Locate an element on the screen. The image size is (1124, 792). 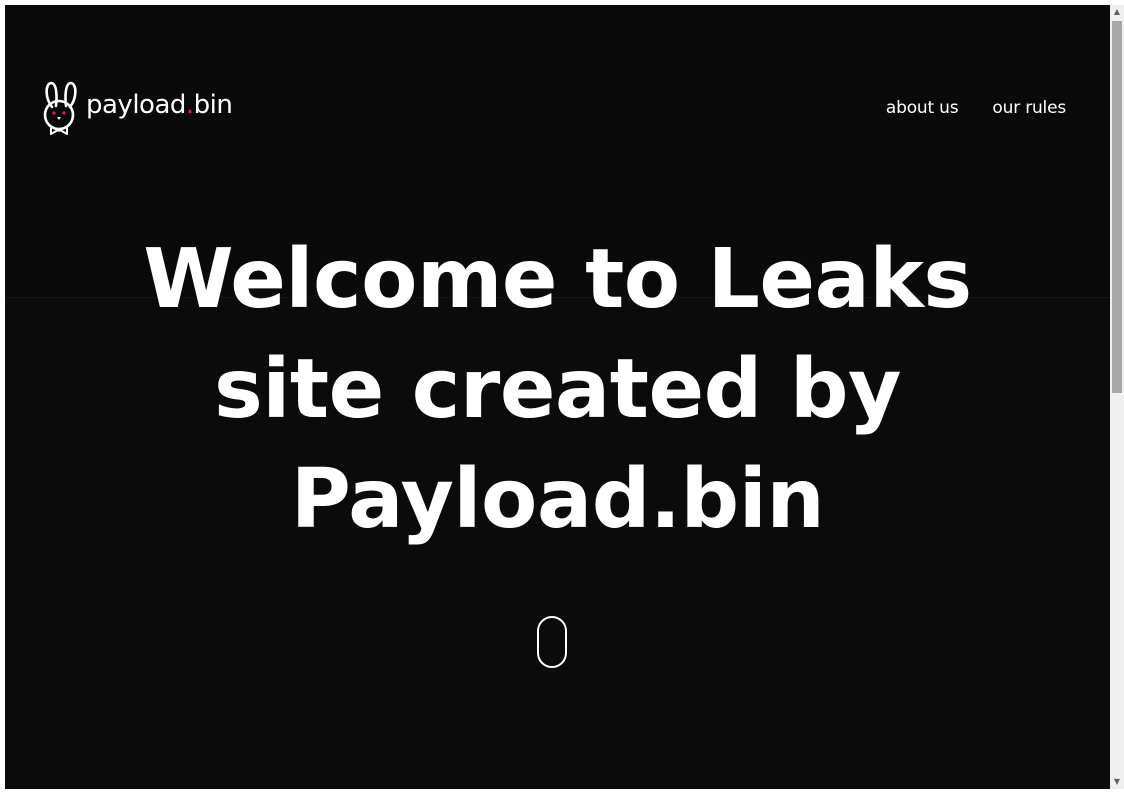
brand-logo-link: payload.bin is located at coordinates (136, 106).